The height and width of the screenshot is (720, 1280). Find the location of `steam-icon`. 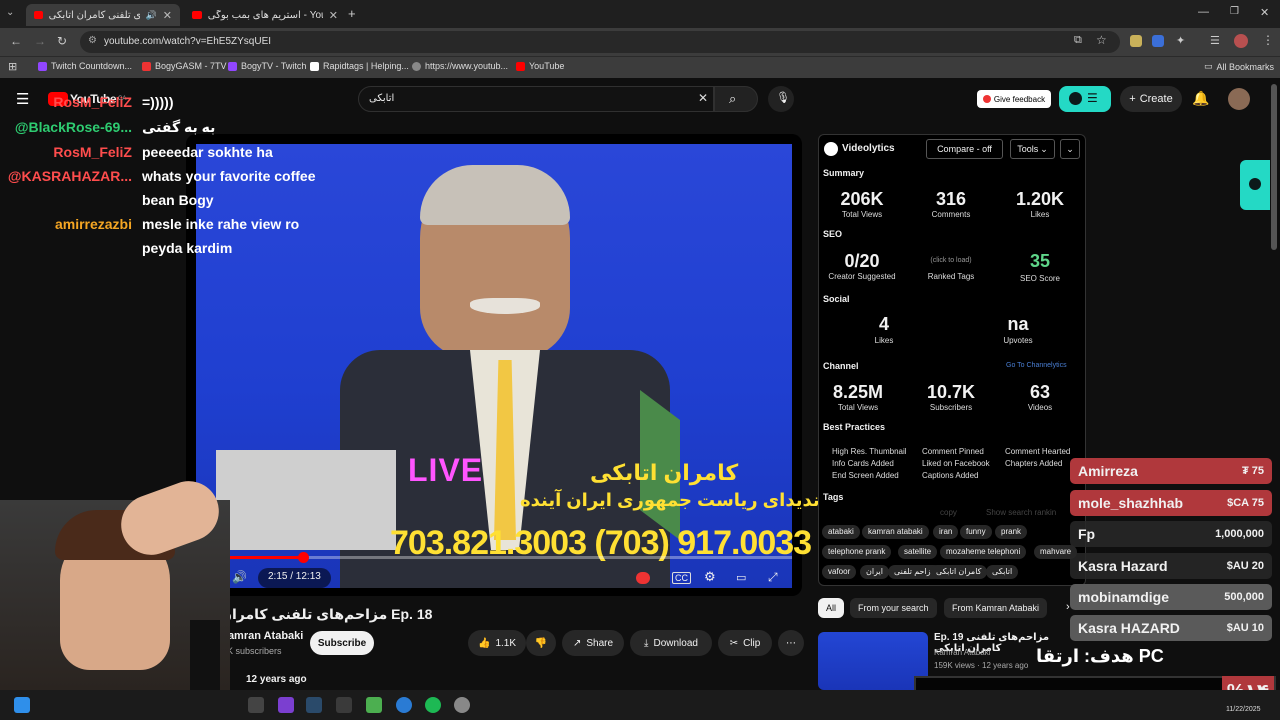

steam-icon is located at coordinates (314, 705).